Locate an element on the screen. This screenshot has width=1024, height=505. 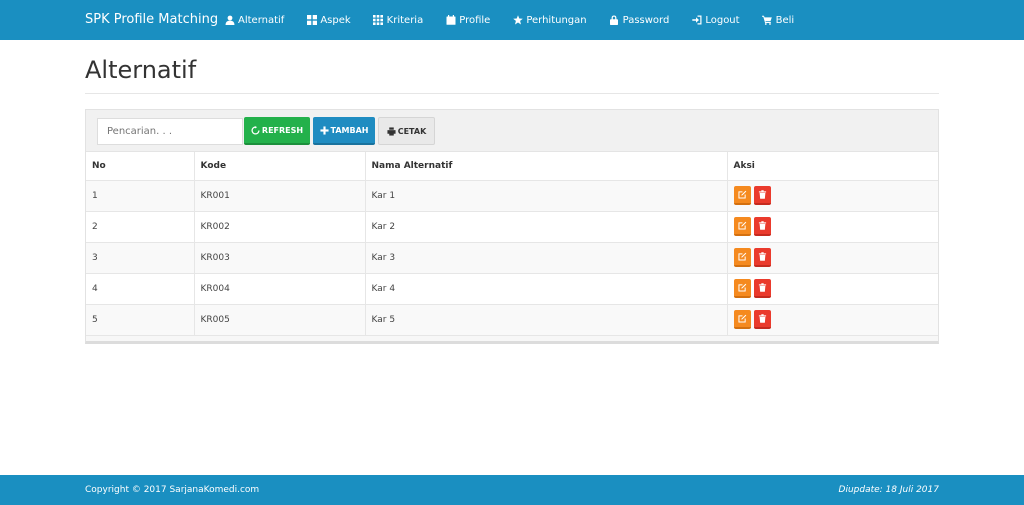
print-label: CETAK is located at coordinates (412, 131).